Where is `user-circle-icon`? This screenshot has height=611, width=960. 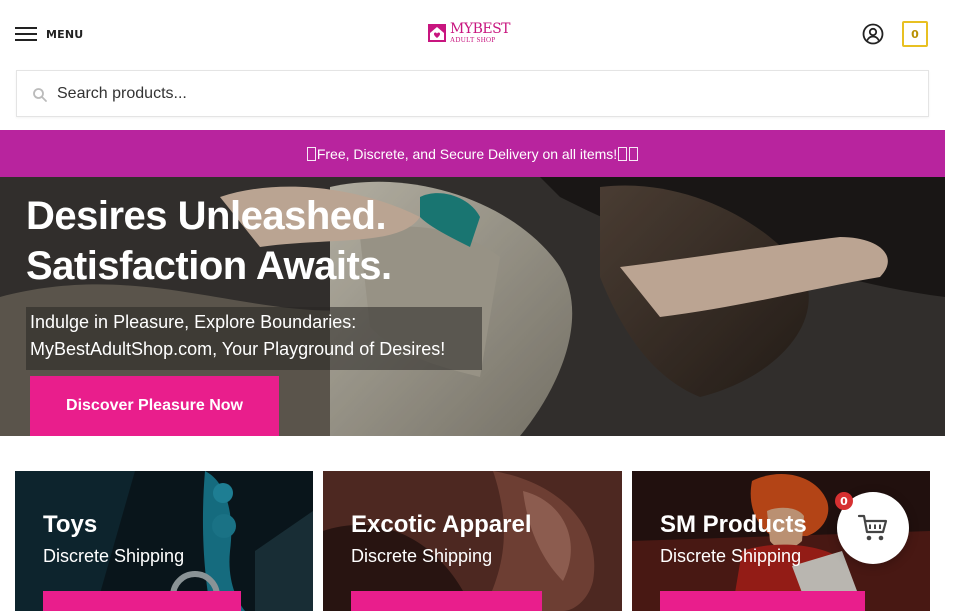 user-circle-icon is located at coordinates (873, 34).